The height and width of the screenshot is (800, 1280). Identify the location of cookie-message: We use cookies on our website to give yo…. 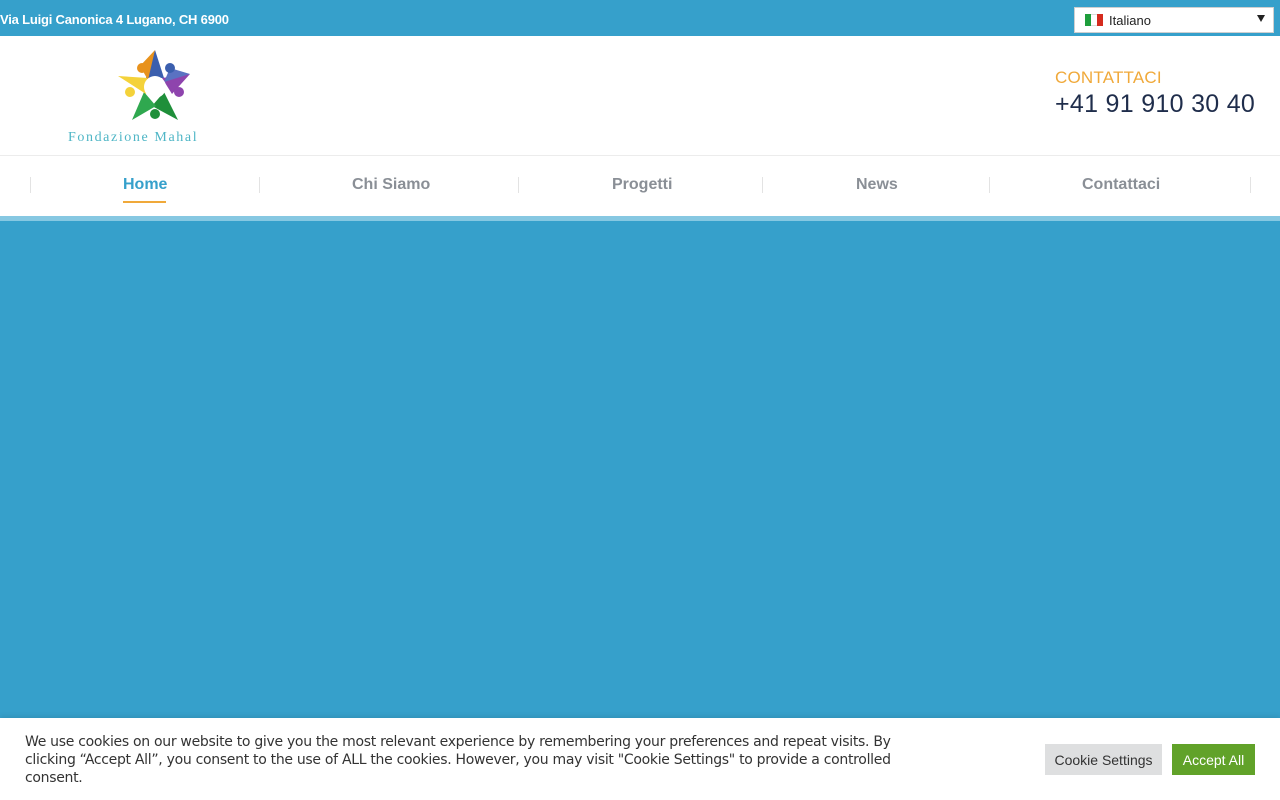
(458, 760).